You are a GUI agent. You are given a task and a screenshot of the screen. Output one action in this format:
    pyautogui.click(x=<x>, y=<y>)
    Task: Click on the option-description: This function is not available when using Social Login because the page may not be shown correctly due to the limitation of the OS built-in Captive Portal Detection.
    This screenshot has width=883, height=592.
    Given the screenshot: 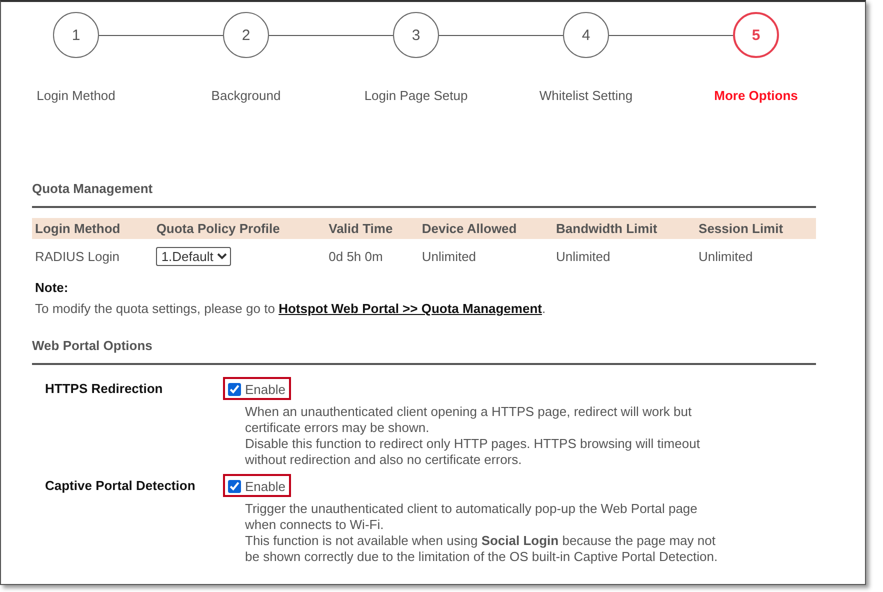 What is the action you would take?
    pyautogui.click(x=482, y=549)
    